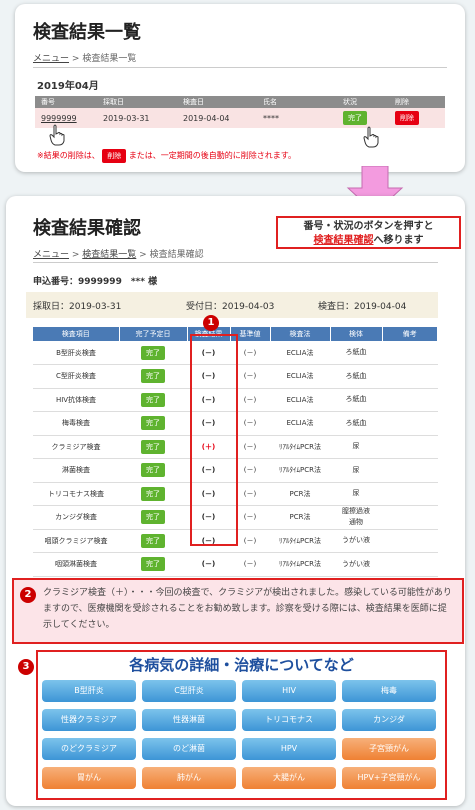  Describe the element at coordinates (189, 691) in the screenshot. I see `disease-link-button: C型肝炎` at that location.